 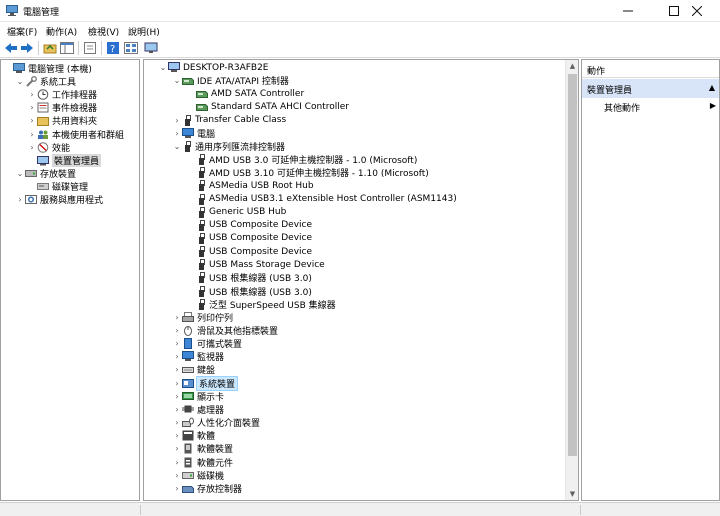 I want to click on show-hide-tree-button, so click(x=67, y=48).